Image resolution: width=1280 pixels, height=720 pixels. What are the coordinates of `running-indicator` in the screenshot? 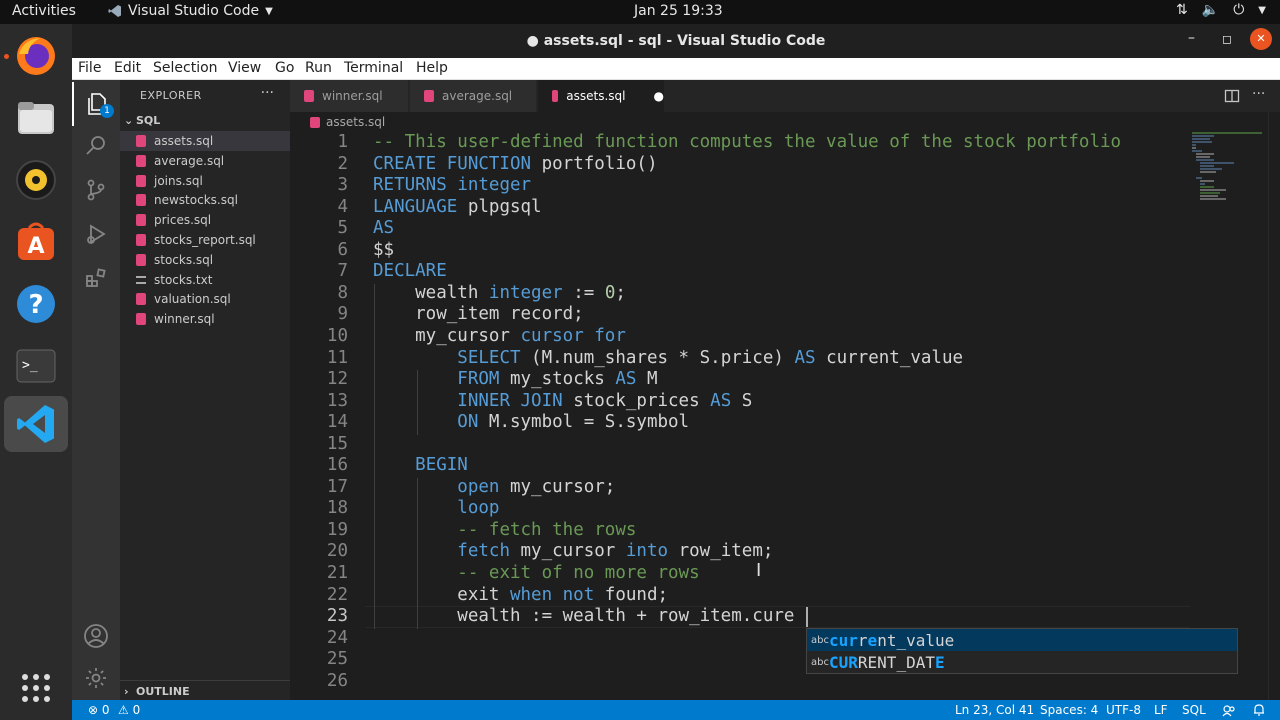 It's located at (6, 56).